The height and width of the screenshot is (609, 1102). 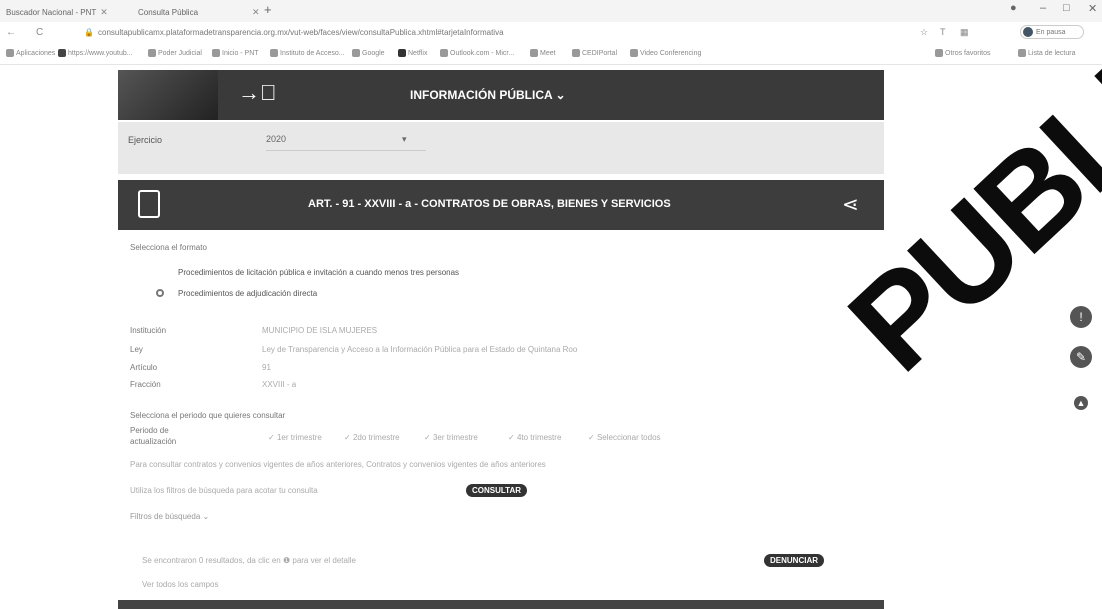 I want to click on profile-button: En pausa, so click(x=1052, y=32).